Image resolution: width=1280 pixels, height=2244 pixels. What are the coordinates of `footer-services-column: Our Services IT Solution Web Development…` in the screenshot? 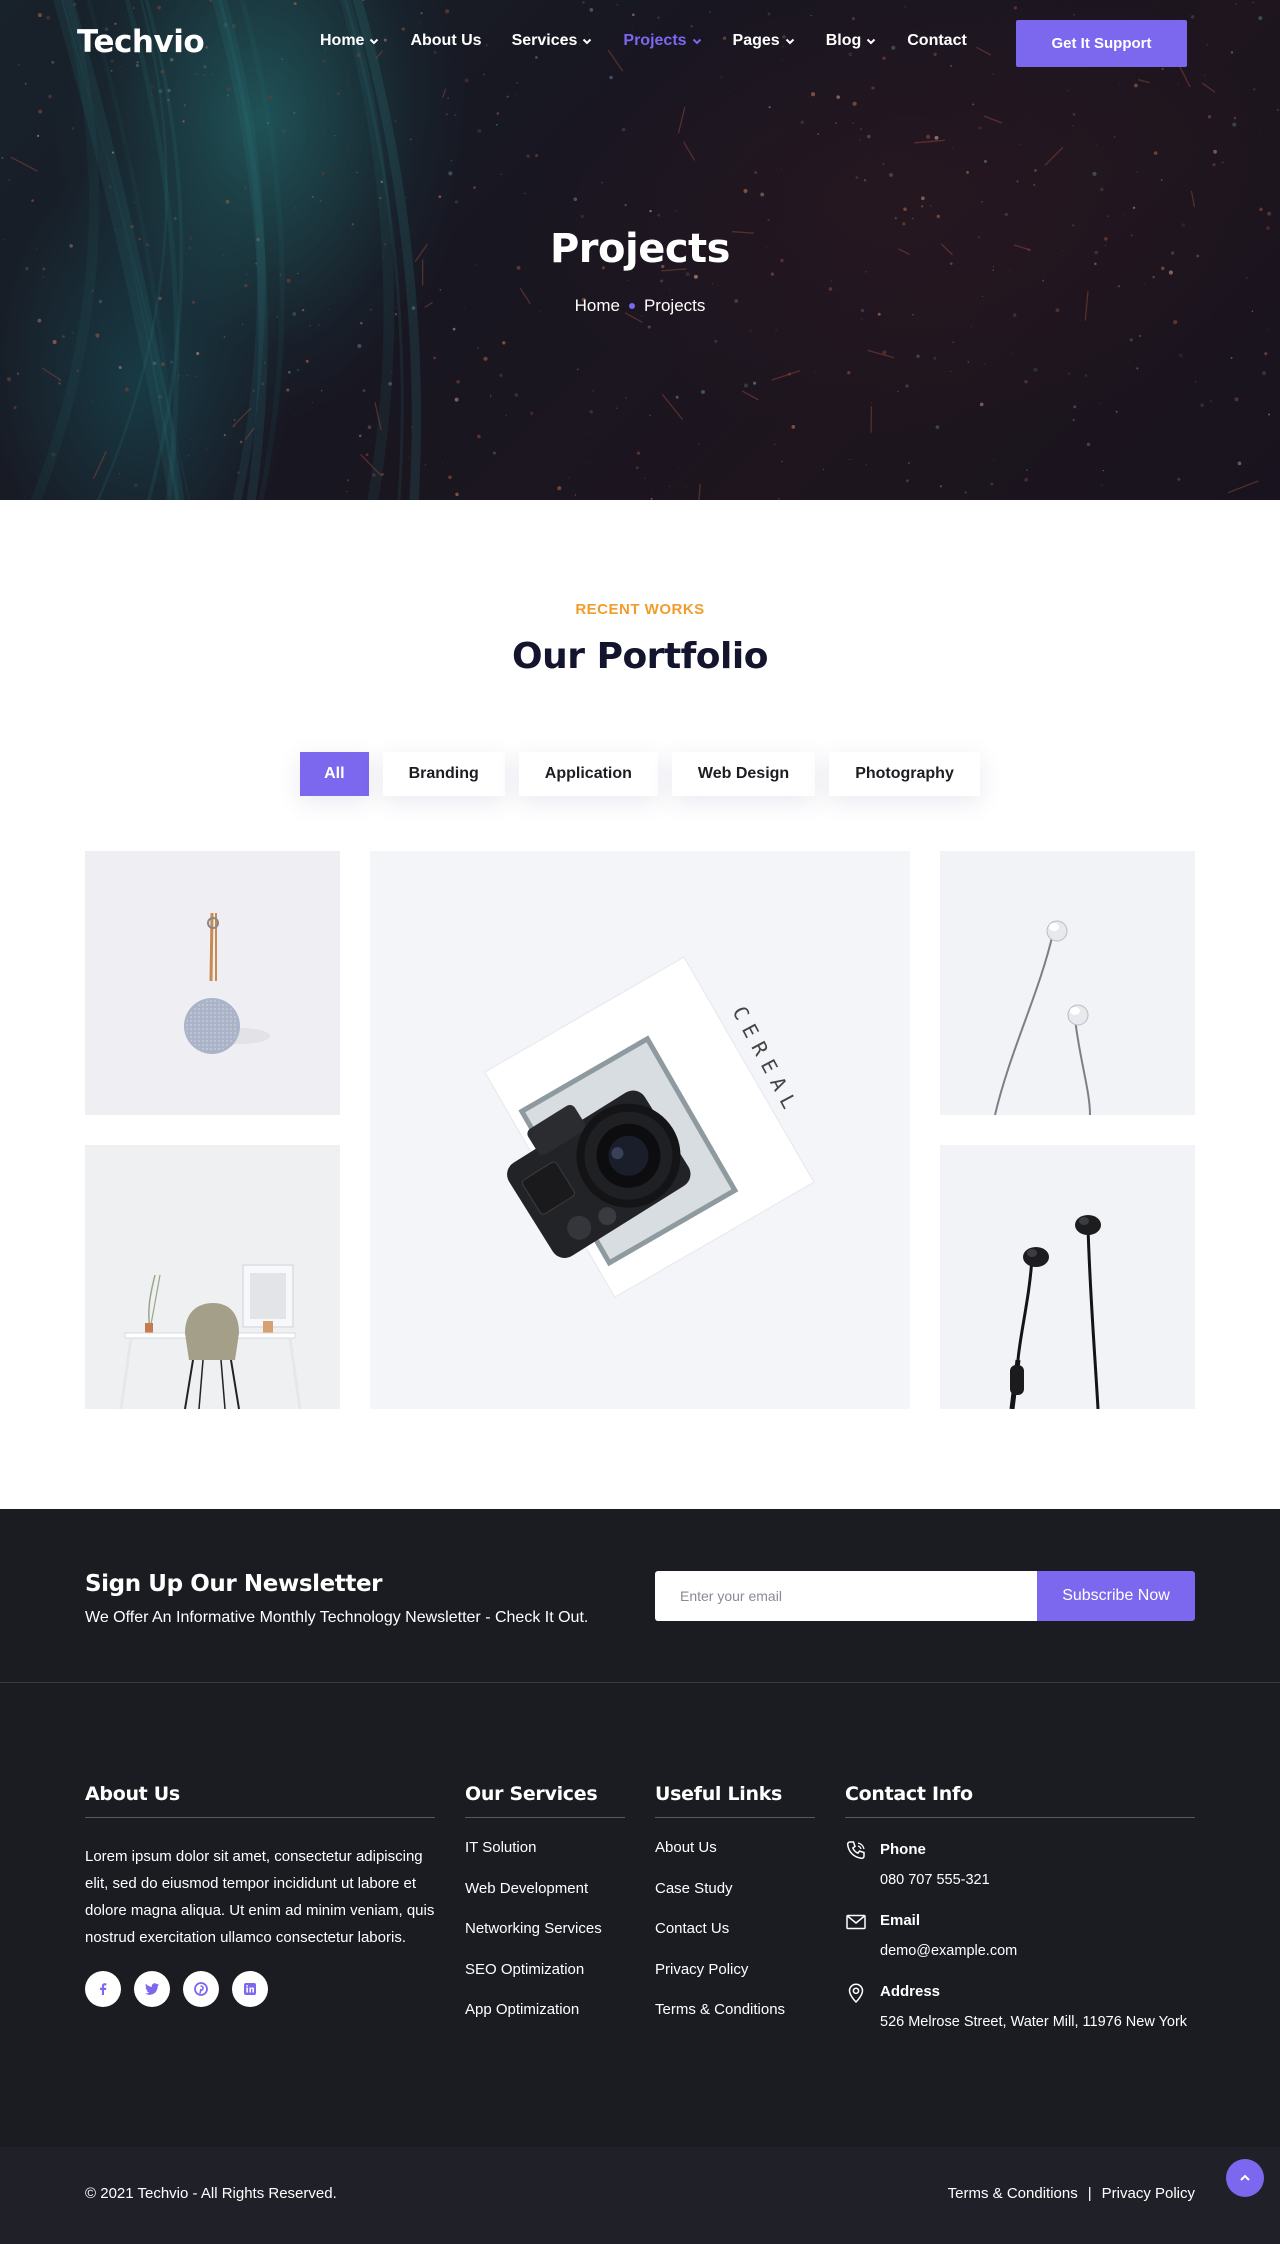 It's located at (545, 1912).